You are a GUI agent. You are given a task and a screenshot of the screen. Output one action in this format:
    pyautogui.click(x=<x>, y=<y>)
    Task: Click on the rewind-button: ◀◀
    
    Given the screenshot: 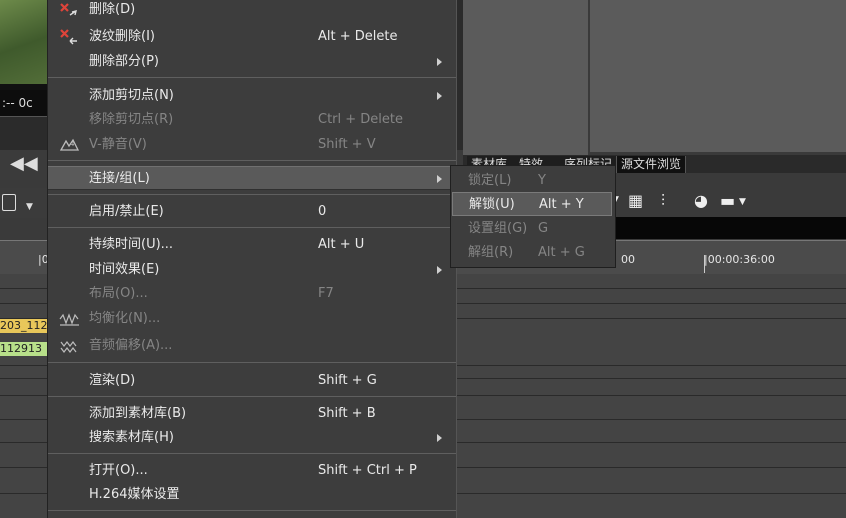 What is the action you would take?
    pyautogui.click(x=24, y=165)
    